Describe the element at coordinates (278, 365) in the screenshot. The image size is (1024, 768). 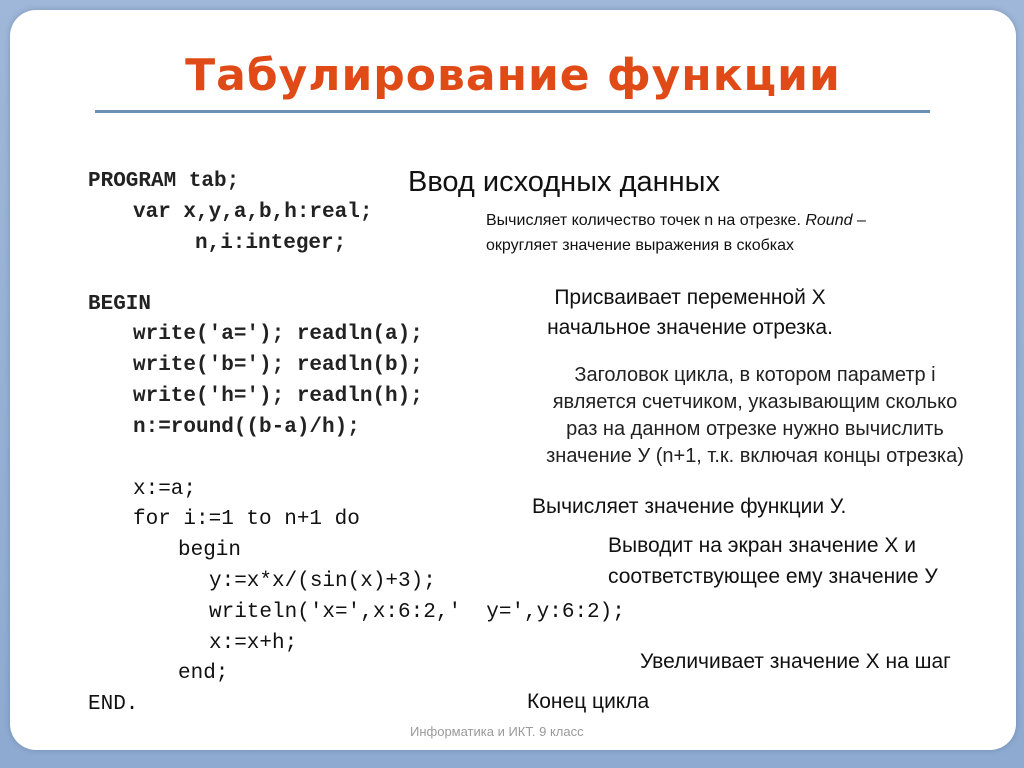
I see `code-line: write('b='); readln(b);` at that location.